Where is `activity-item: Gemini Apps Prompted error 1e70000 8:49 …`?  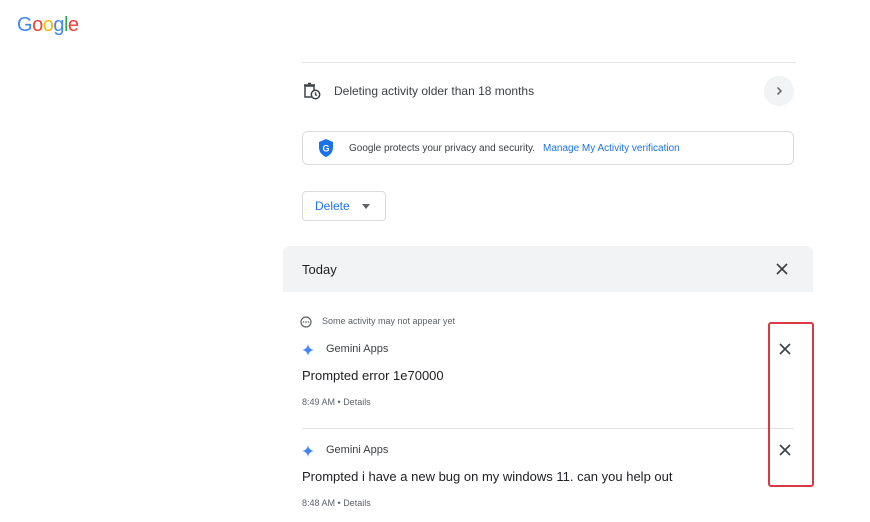 activity-item: Gemini Apps Prompted error 1e70000 8:49 … is located at coordinates (548, 381).